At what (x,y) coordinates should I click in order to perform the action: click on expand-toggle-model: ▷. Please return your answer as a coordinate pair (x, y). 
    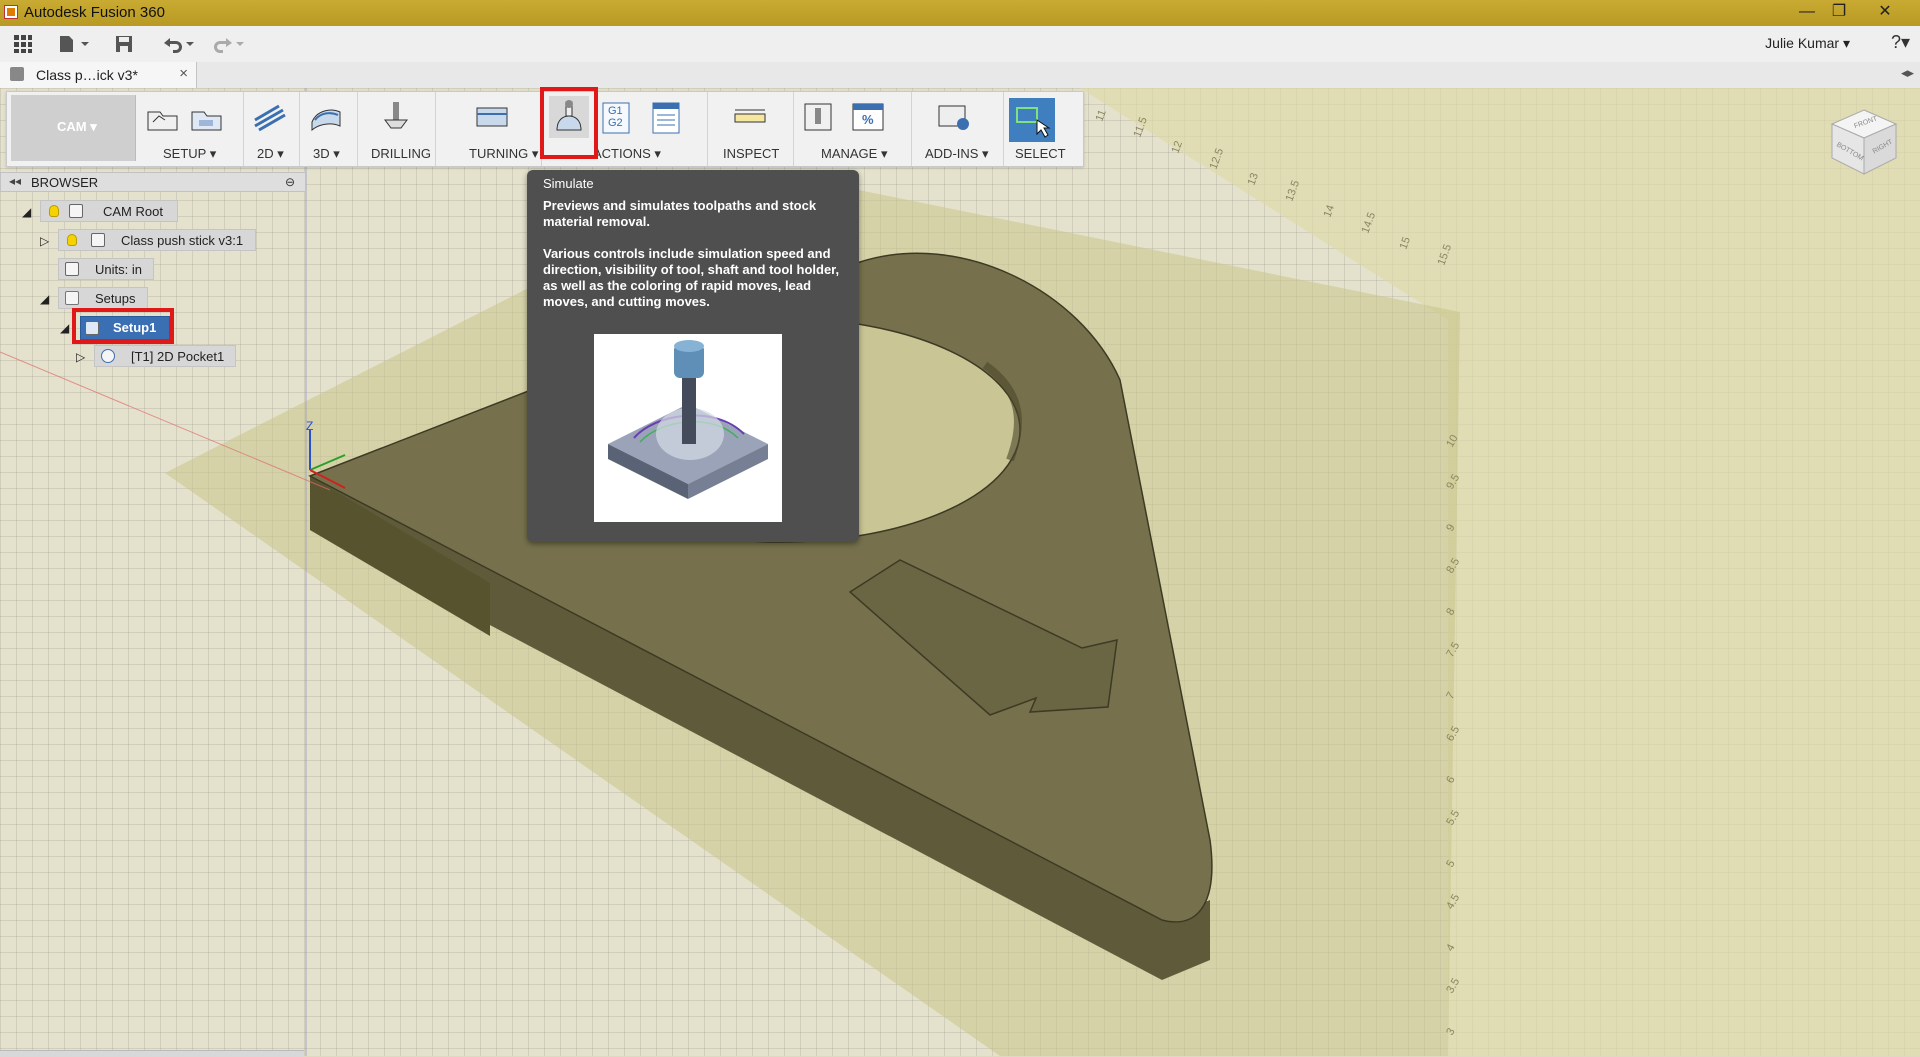
    Looking at the image, I should click on (44, 241).